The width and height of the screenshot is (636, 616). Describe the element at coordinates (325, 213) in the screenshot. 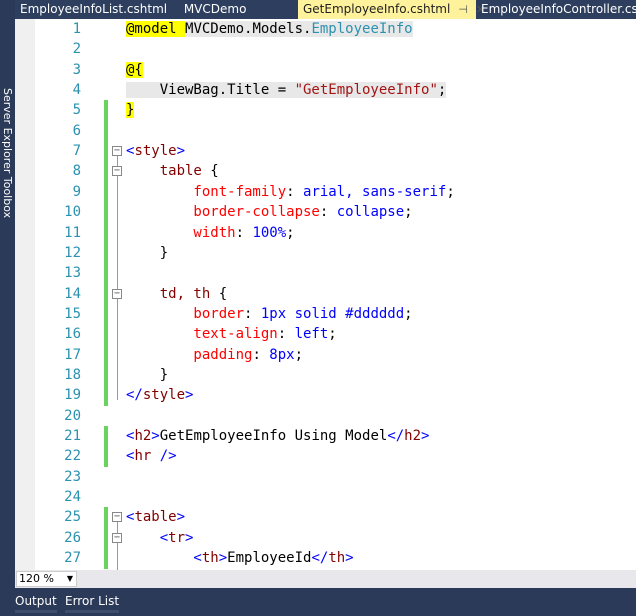

I see `code-line: 10 border-collapse: collapse;` at that location.